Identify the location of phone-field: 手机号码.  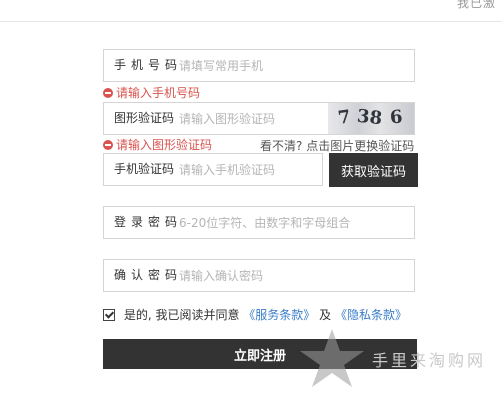
(259, 65).